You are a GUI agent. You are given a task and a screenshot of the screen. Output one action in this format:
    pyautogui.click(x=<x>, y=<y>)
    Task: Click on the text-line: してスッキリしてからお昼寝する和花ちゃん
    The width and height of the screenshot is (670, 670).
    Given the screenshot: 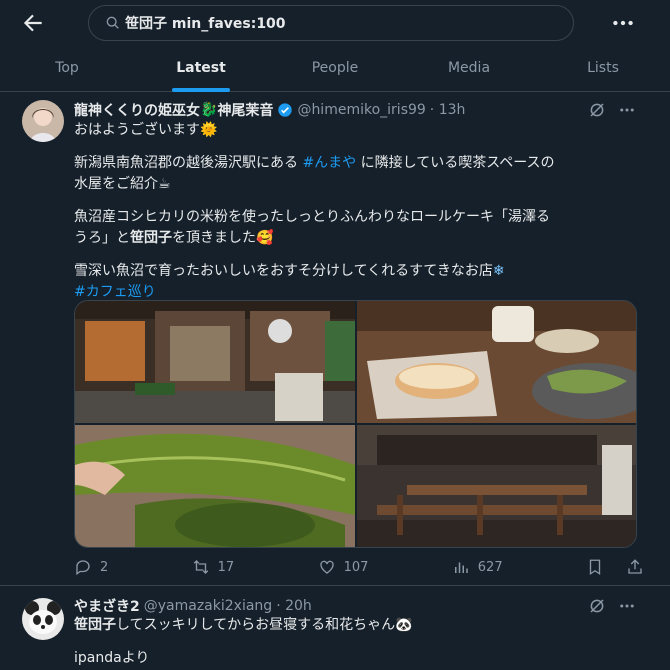 What is the action you would take?
    pyautogui.click(x=256, y=625)
    